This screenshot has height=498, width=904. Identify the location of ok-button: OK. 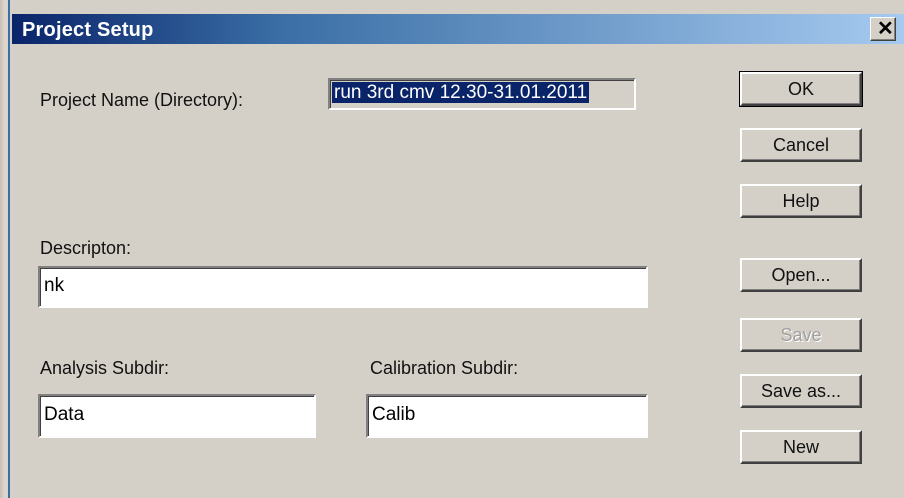
(801, 89).